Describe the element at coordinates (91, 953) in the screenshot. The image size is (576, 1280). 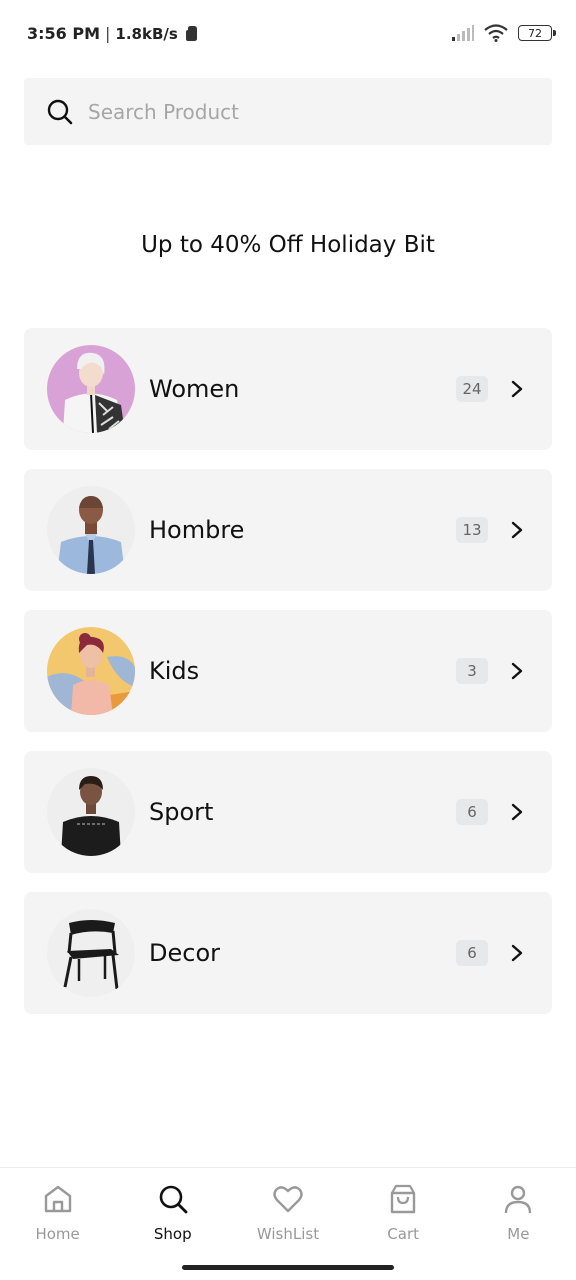
I see `black-chair-photo` at that location.